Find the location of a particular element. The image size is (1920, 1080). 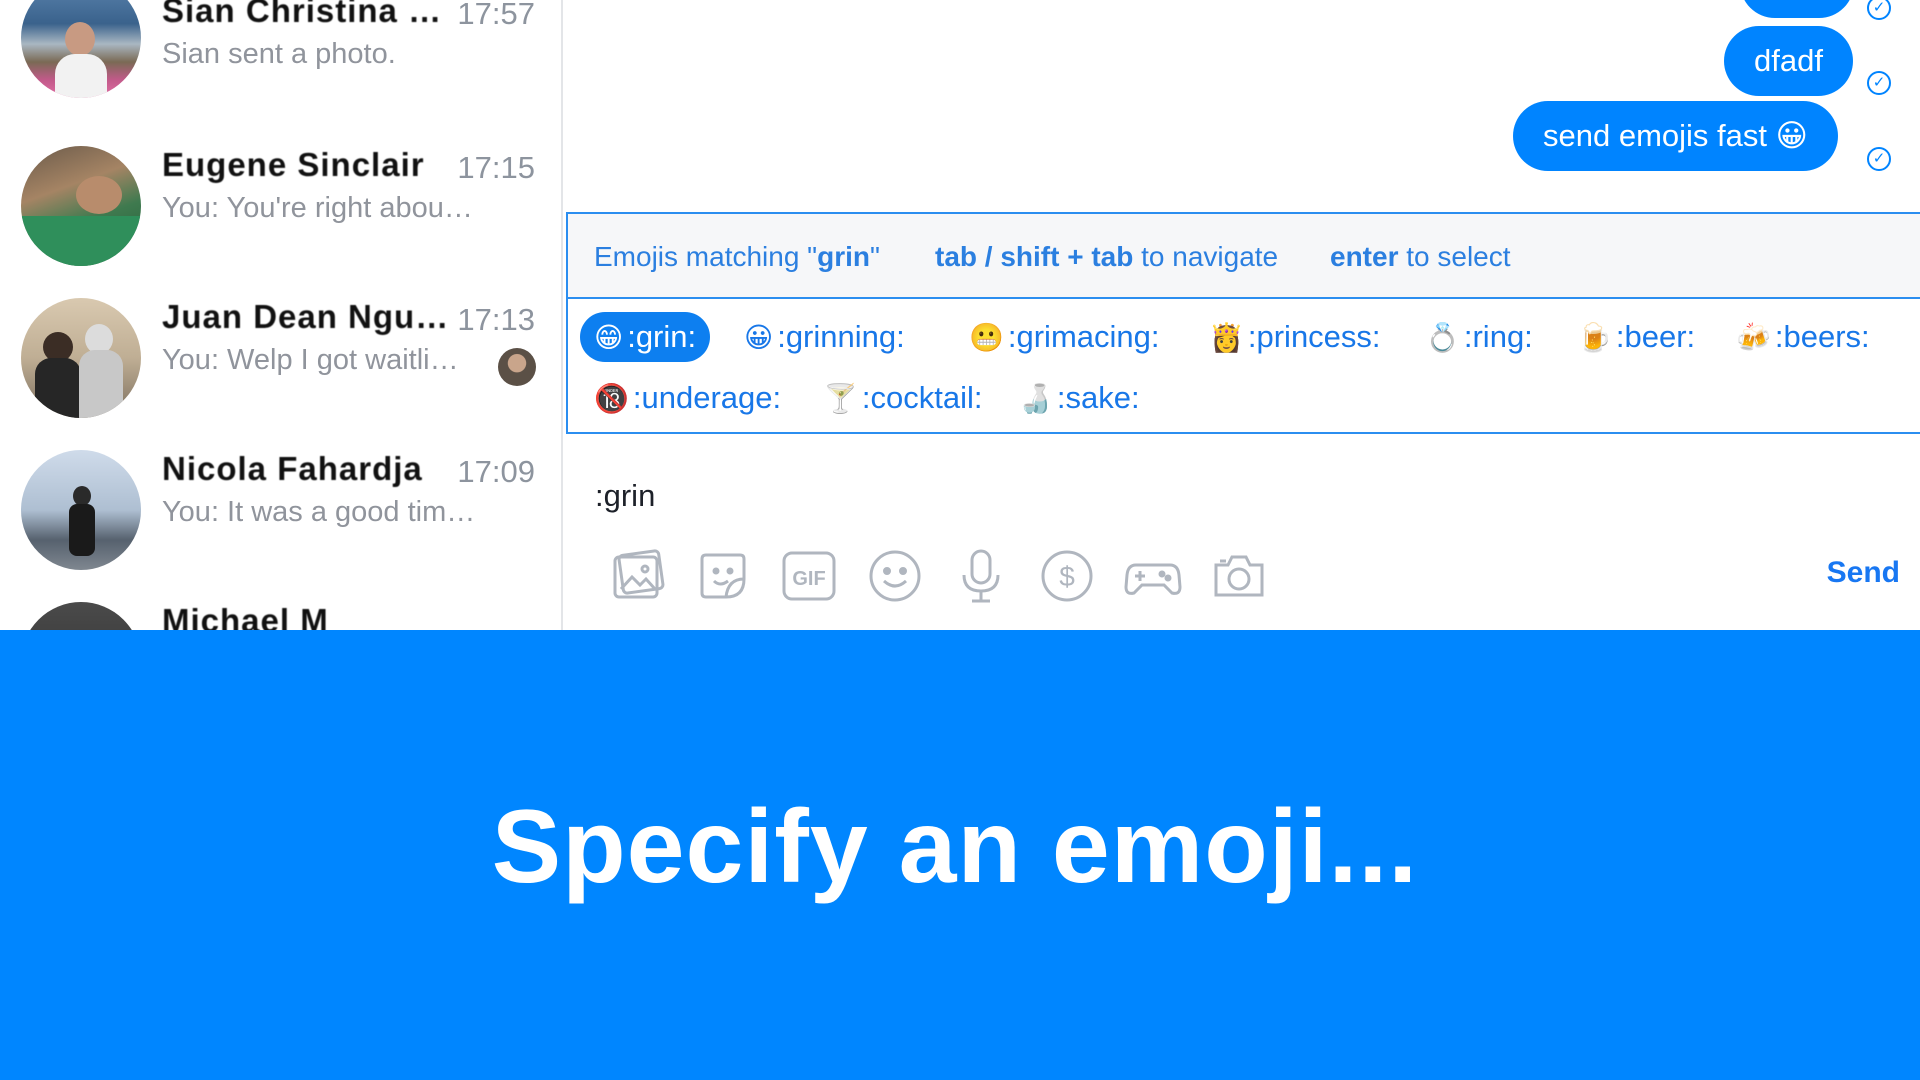

gif-label: GIF is located at coordinates (808, 579).